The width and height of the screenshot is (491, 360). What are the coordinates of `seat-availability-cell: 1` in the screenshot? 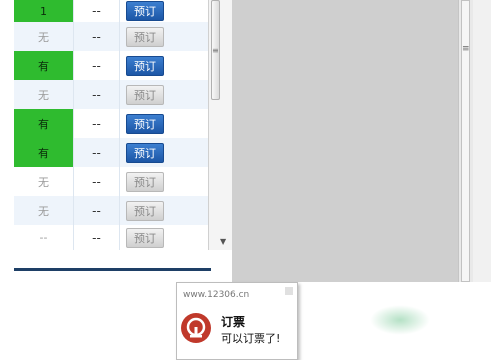 It's located at (44, 11).